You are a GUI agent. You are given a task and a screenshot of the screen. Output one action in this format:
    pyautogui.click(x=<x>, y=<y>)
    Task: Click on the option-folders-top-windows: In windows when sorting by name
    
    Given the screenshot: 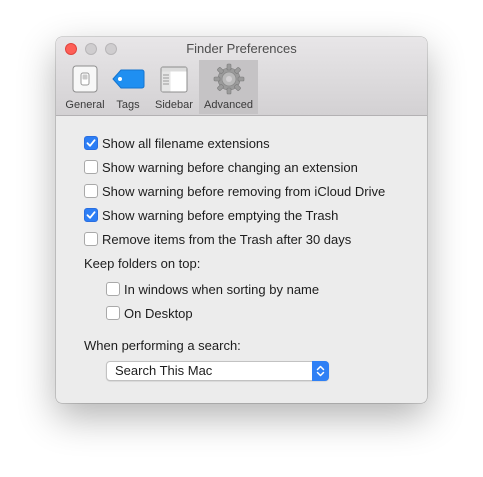 What is the action you would take?
    pyautogui.click(x=212, y=289)
    